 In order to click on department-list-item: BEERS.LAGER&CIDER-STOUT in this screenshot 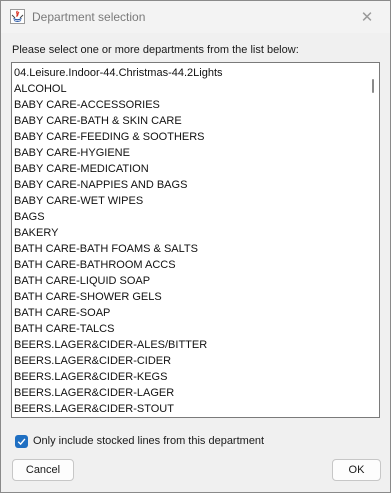, I will do `click(190, 409)`.